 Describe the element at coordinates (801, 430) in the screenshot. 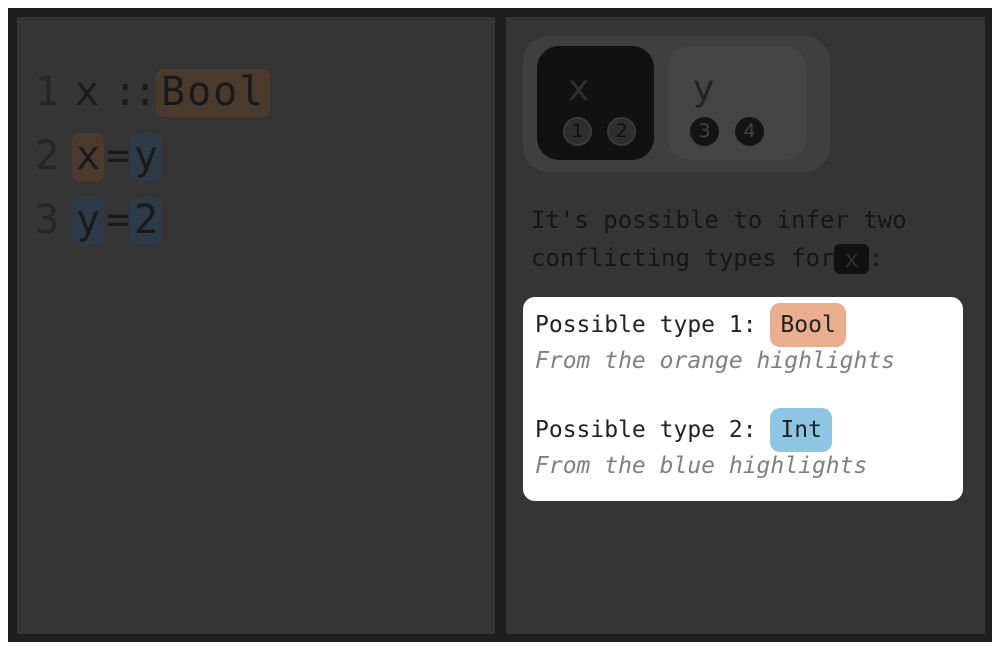

I see `type-pill-int: Int` at that location.